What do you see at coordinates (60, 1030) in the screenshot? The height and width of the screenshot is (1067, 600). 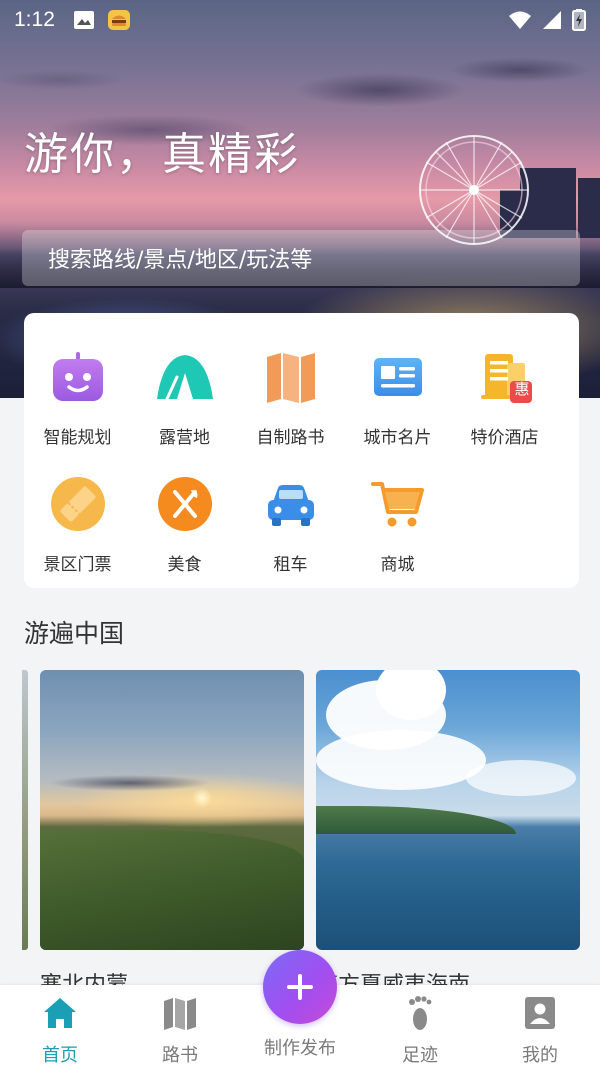 I see `nav-home: 首页` at bounding box center [60, 1030].